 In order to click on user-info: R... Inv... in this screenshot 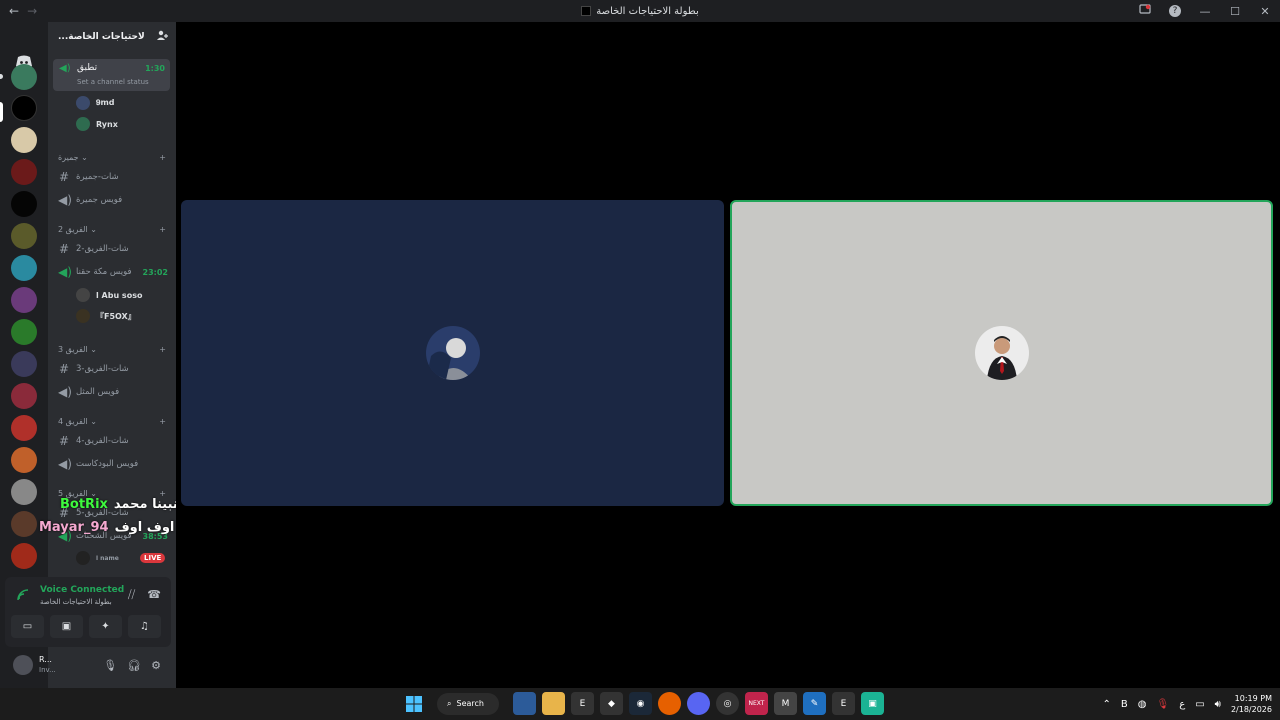, I will do `click(47, 665)`.